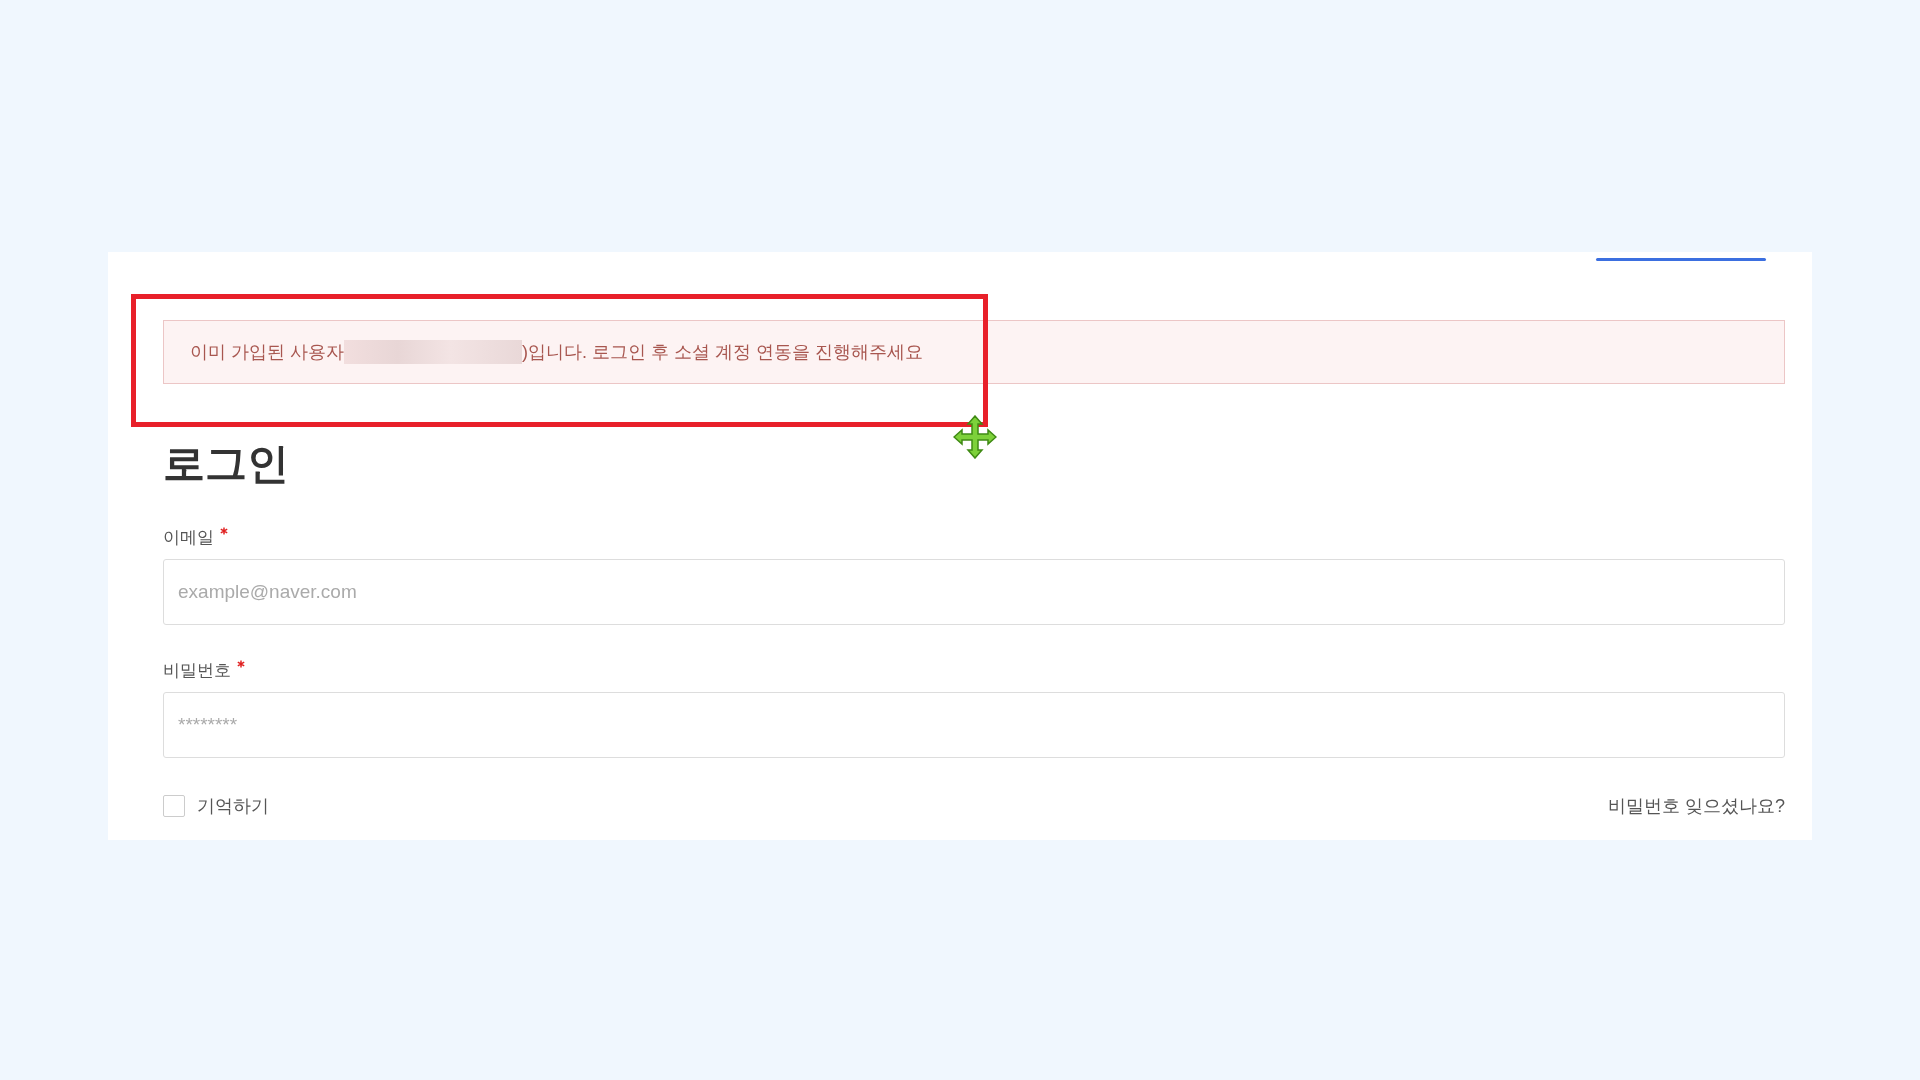 The height and width of the screenshot is (1080, 1920). Describe the element at coordinates (267, 352) in the screenshot. I see `alert-message-start: 이미 가입된 사용자` at that location.